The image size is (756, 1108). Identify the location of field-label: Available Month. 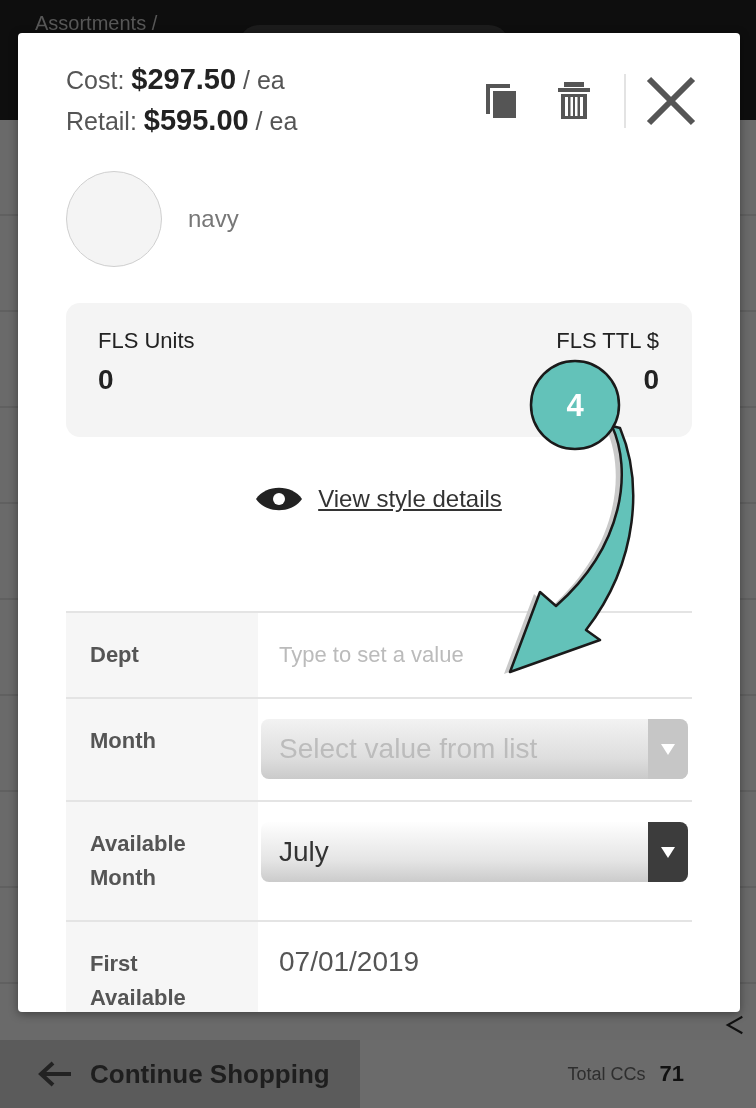
(138, 861).